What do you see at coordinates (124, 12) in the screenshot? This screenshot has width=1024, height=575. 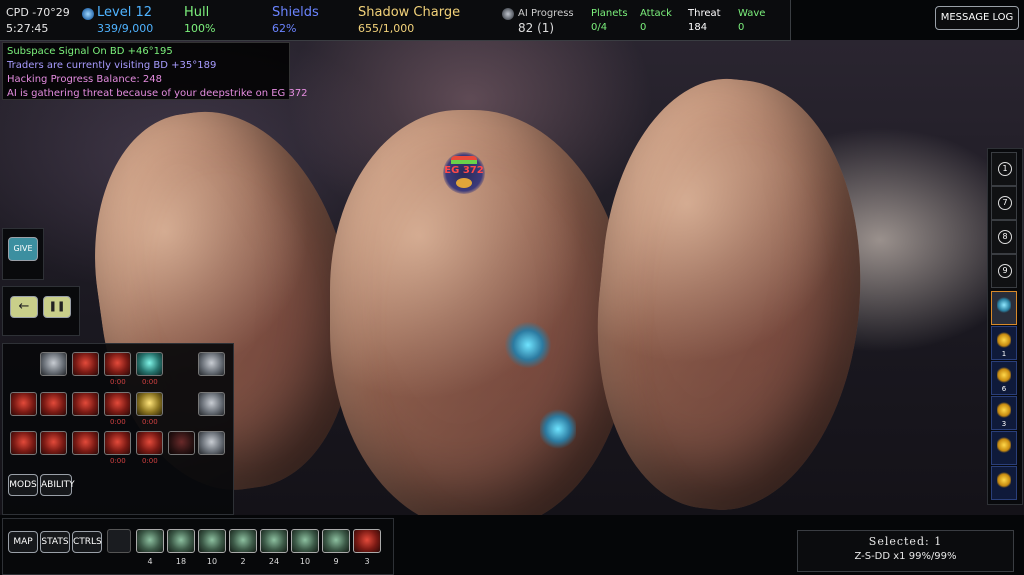 I see `level-label: Level 12` at bounding box center [124, 12].